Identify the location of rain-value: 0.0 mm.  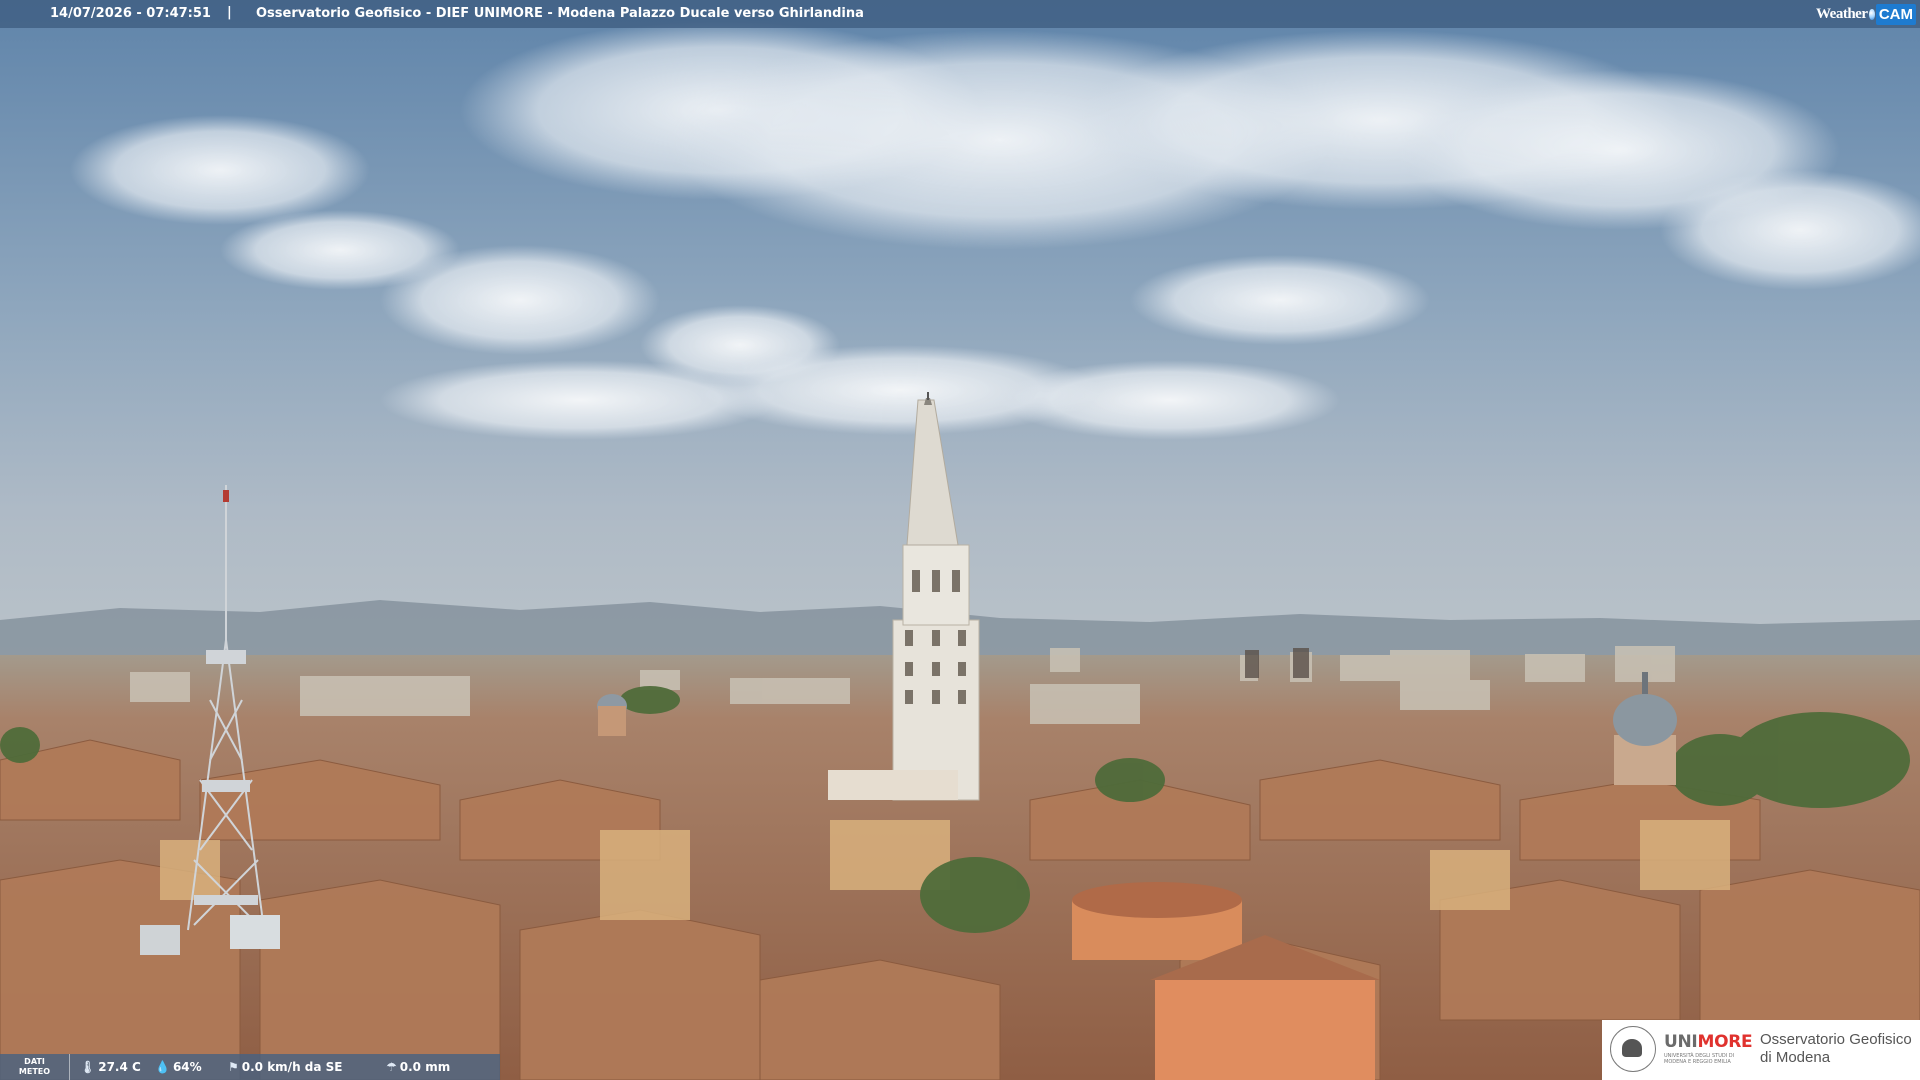
(425, 1067).